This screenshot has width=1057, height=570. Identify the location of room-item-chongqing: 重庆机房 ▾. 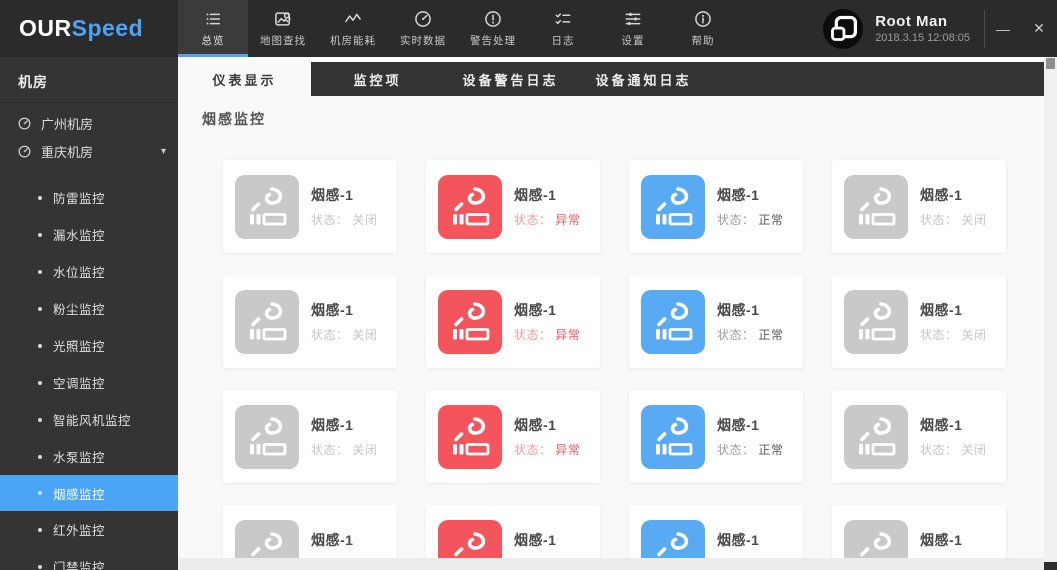
(89, 151).